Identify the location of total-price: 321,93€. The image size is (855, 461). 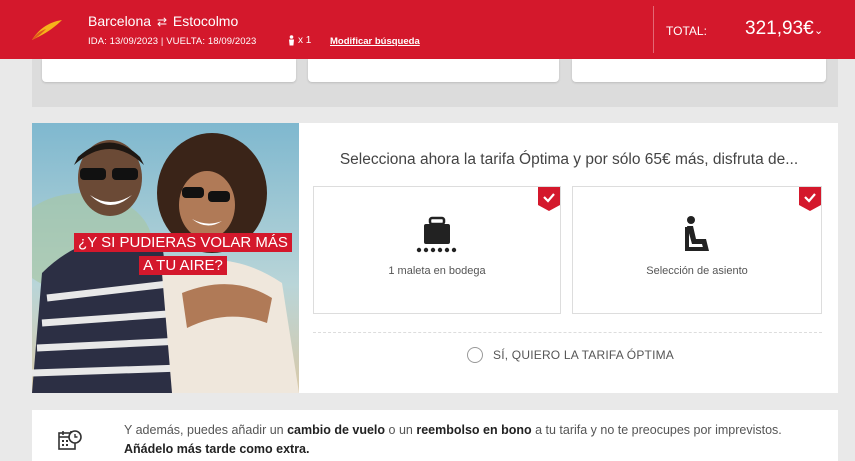
(779, 28).